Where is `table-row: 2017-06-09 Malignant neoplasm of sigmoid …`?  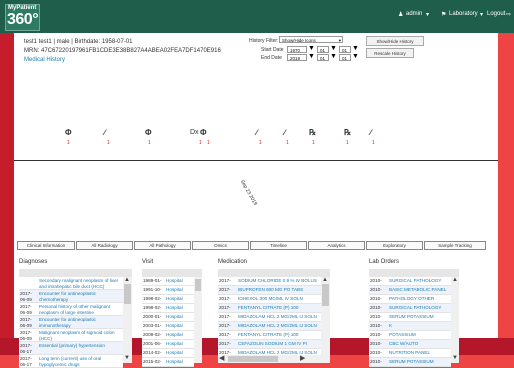 table-row: 2017-06-09 Malignant neoplasm of sigmoid … is located at coordinates (71, 335).